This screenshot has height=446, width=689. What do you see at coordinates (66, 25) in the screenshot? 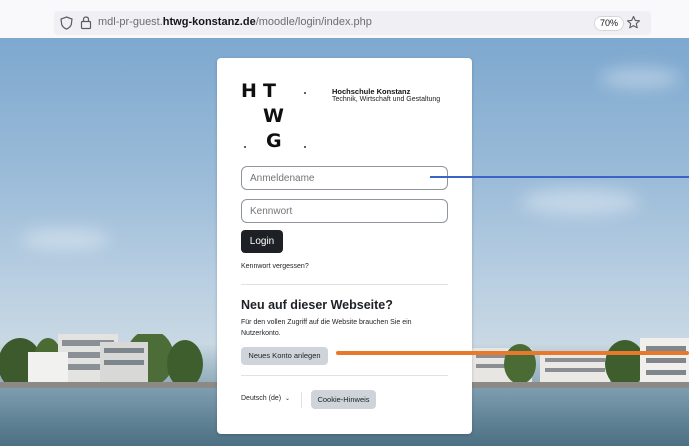
I see `shield-icon` at bounding box center [66, 25].